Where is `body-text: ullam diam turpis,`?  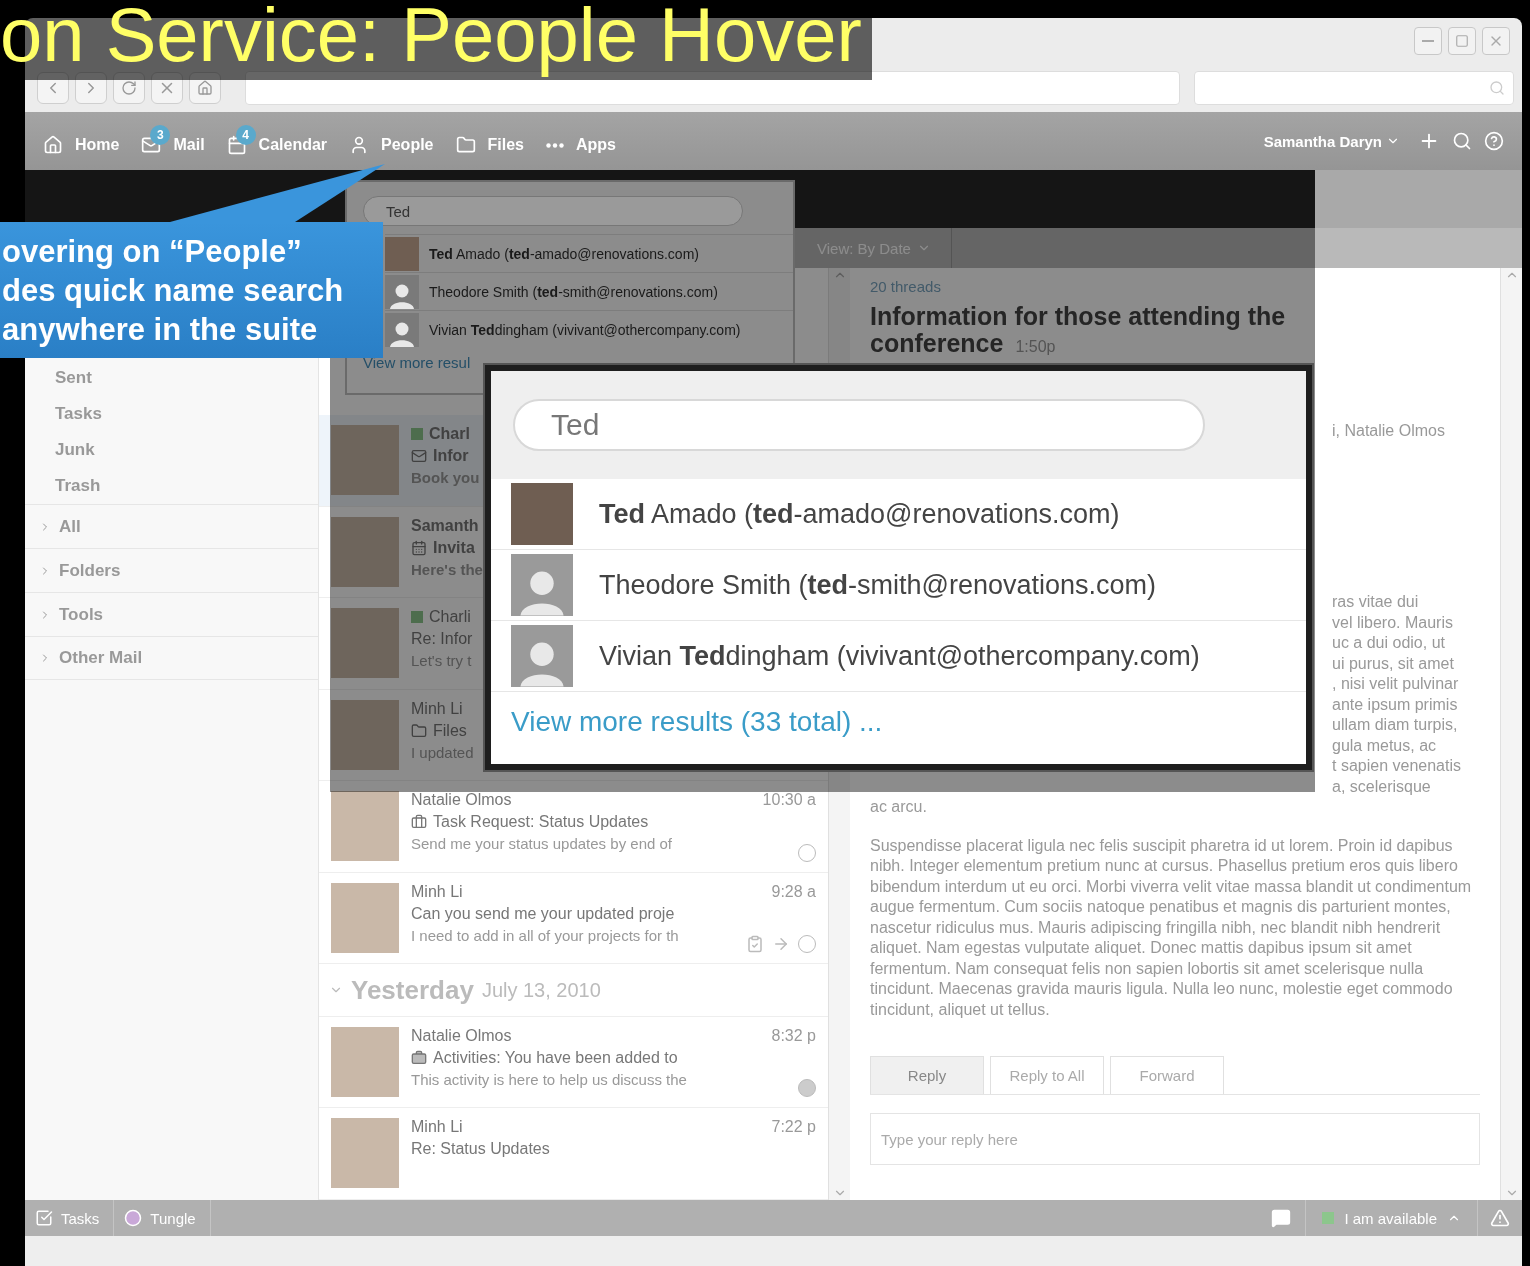
body-text: ullam diam turpis, is located at coordinates (1395, 725).